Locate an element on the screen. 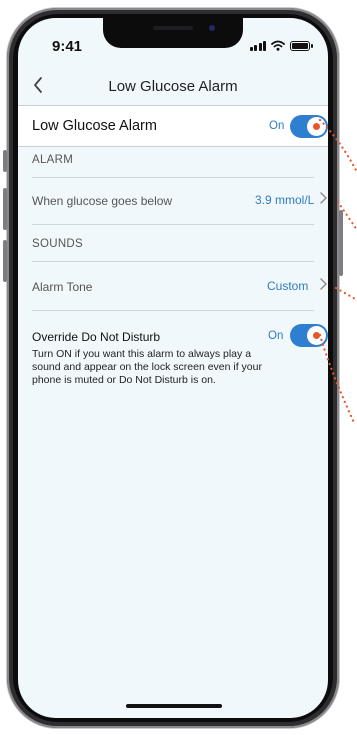  callout-line-override-toggle is located at coordinates (337, 380).